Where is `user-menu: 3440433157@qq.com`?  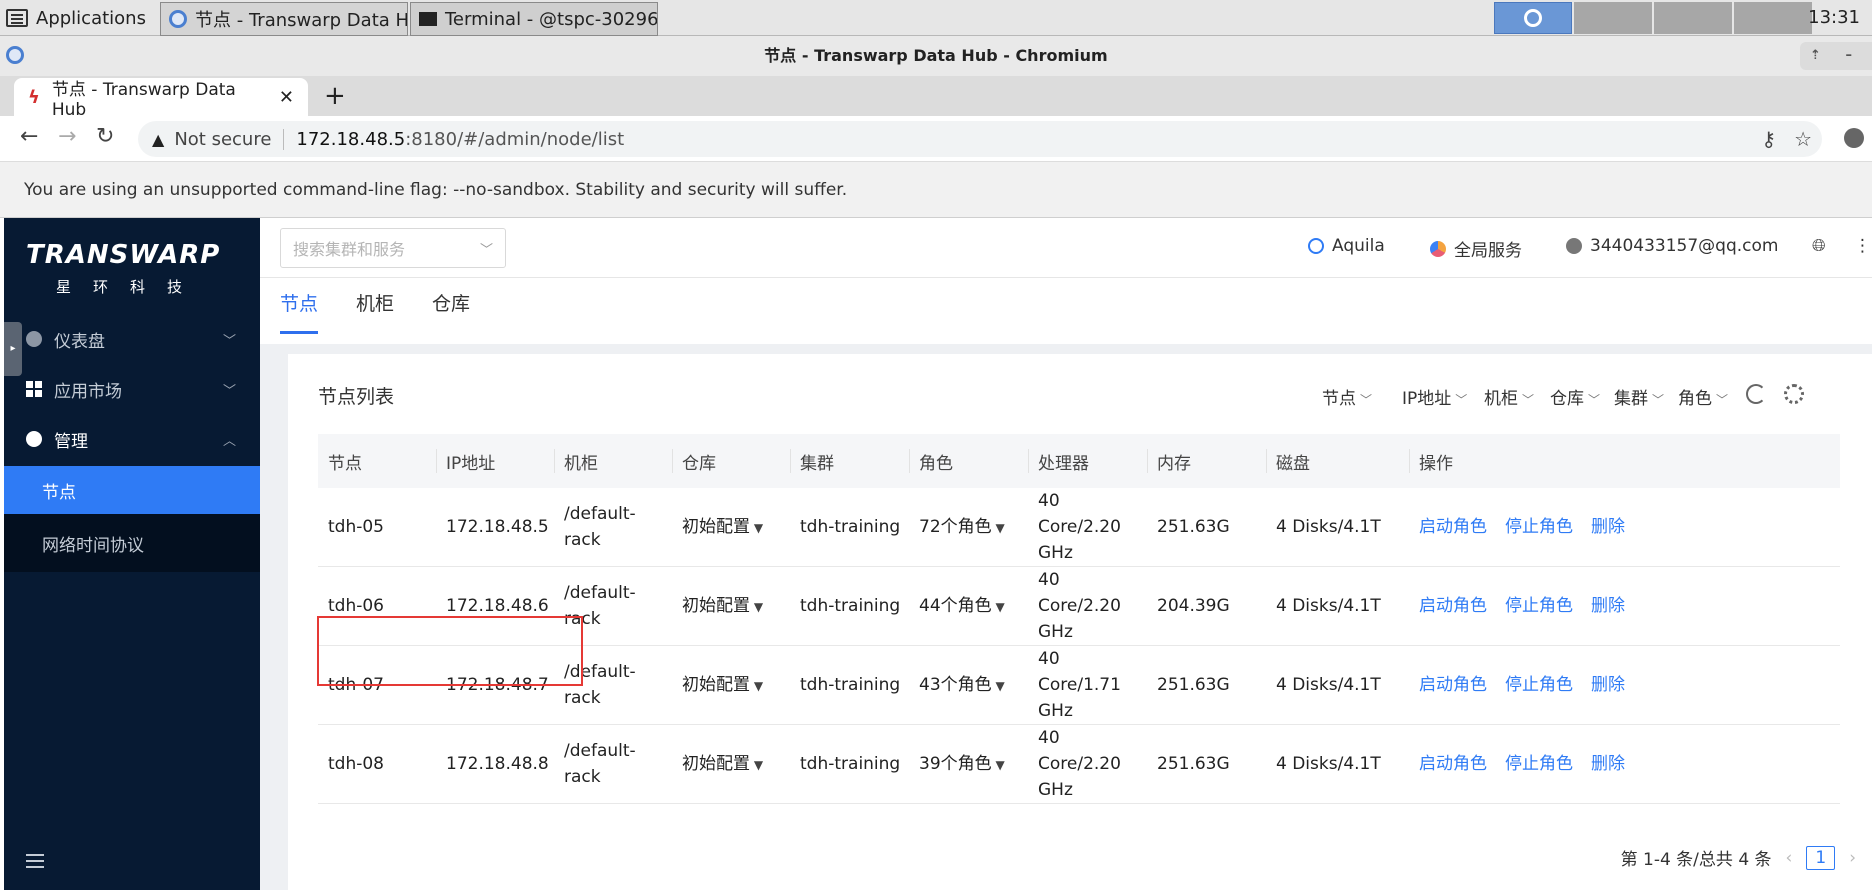
user-menu: 3440433157@qq.com is located at coordinates (1672, 246).